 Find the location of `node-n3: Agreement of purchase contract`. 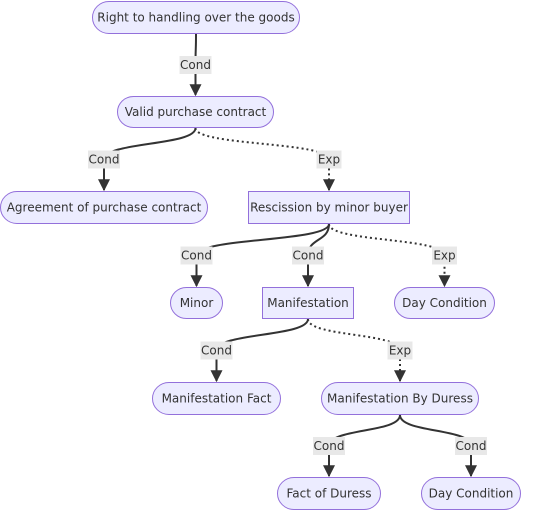

node-n3: Agreement of purchase contract is located at coordinates (104, 207).